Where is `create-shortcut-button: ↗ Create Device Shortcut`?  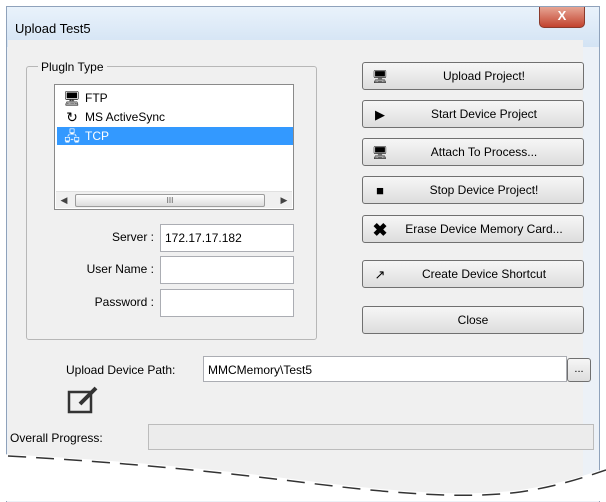
create-shortcut-button: ↗ Create Device Shortcut is located at coordinates (473, 274).